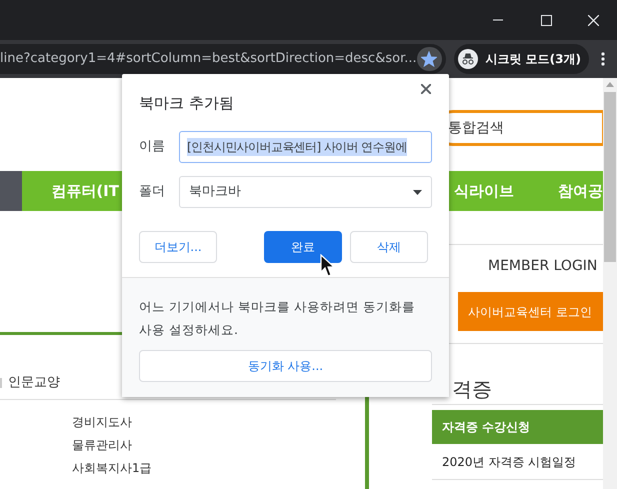  Describe the element at coordinates (85, 191) in the screenshot. I see `nav-item: 컴퓨터(IT` at that location.